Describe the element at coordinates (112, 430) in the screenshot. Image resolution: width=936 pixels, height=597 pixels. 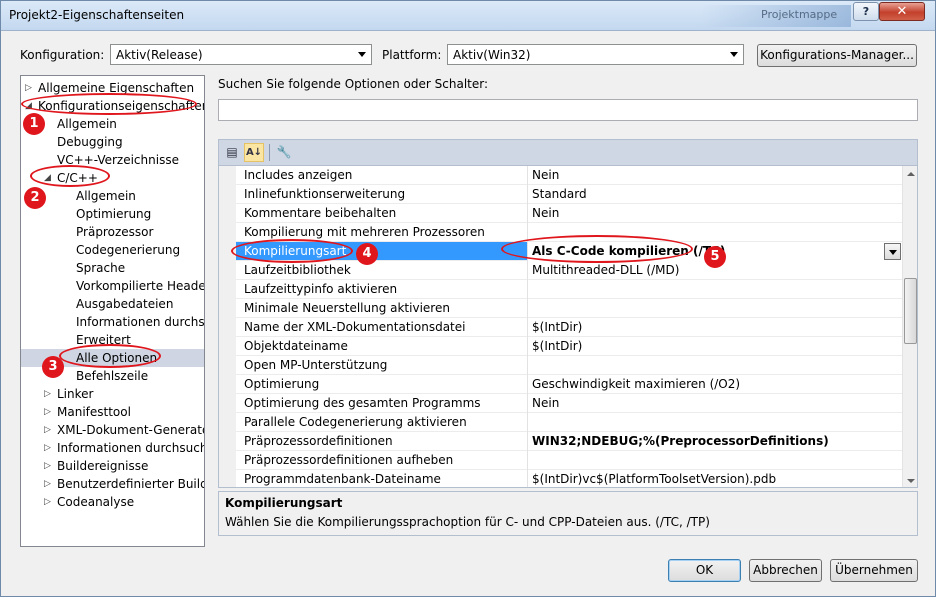
I see `tree-item: ▷ XML-Dokument-Generator` at that location.